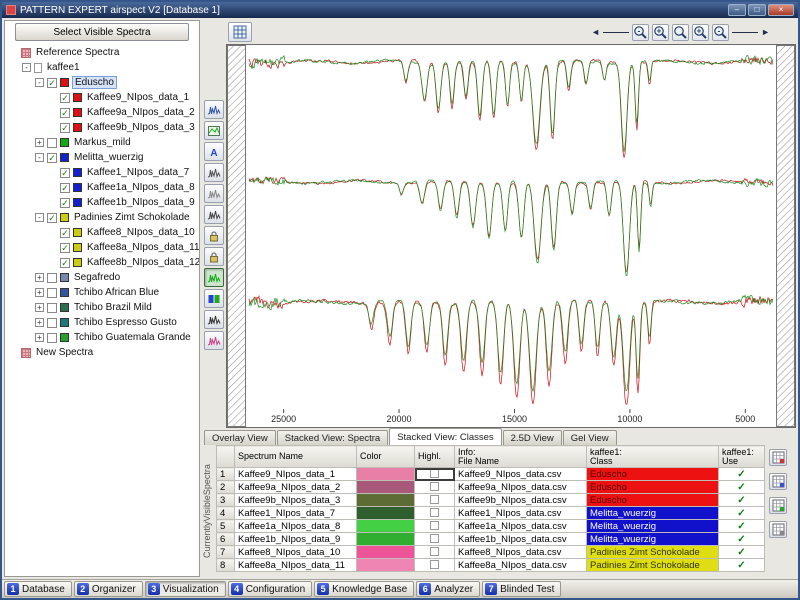  I want to click on close-button: ×, so click(781, 10).